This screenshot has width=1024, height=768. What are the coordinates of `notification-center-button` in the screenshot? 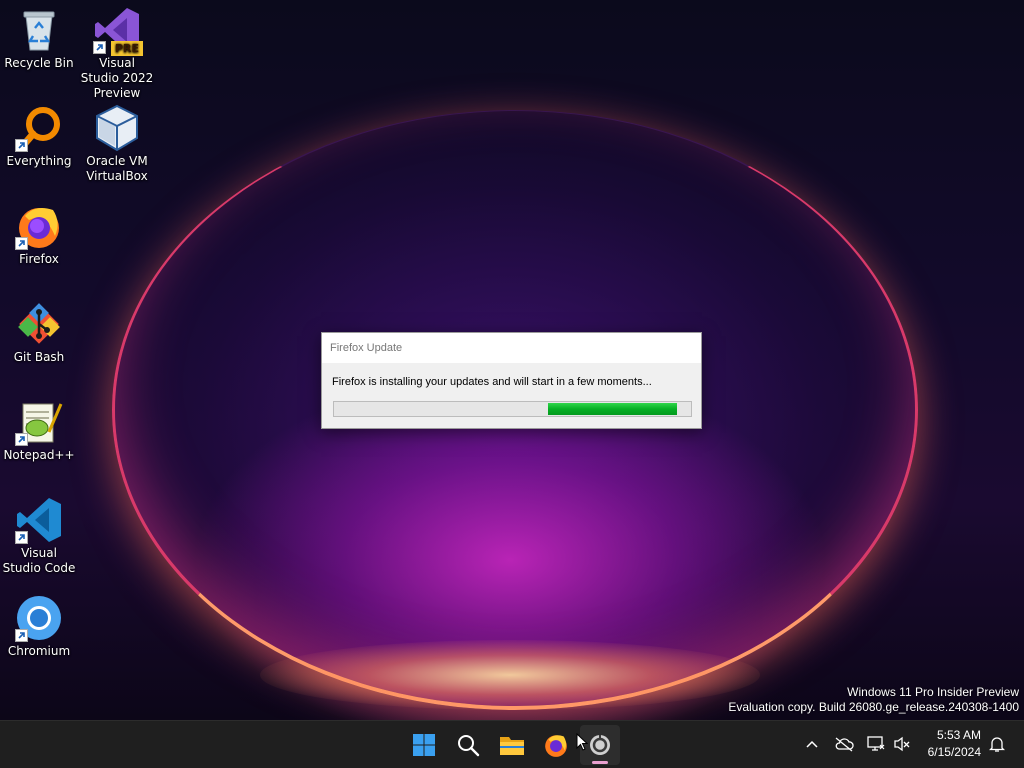 It's located at (997, 744).